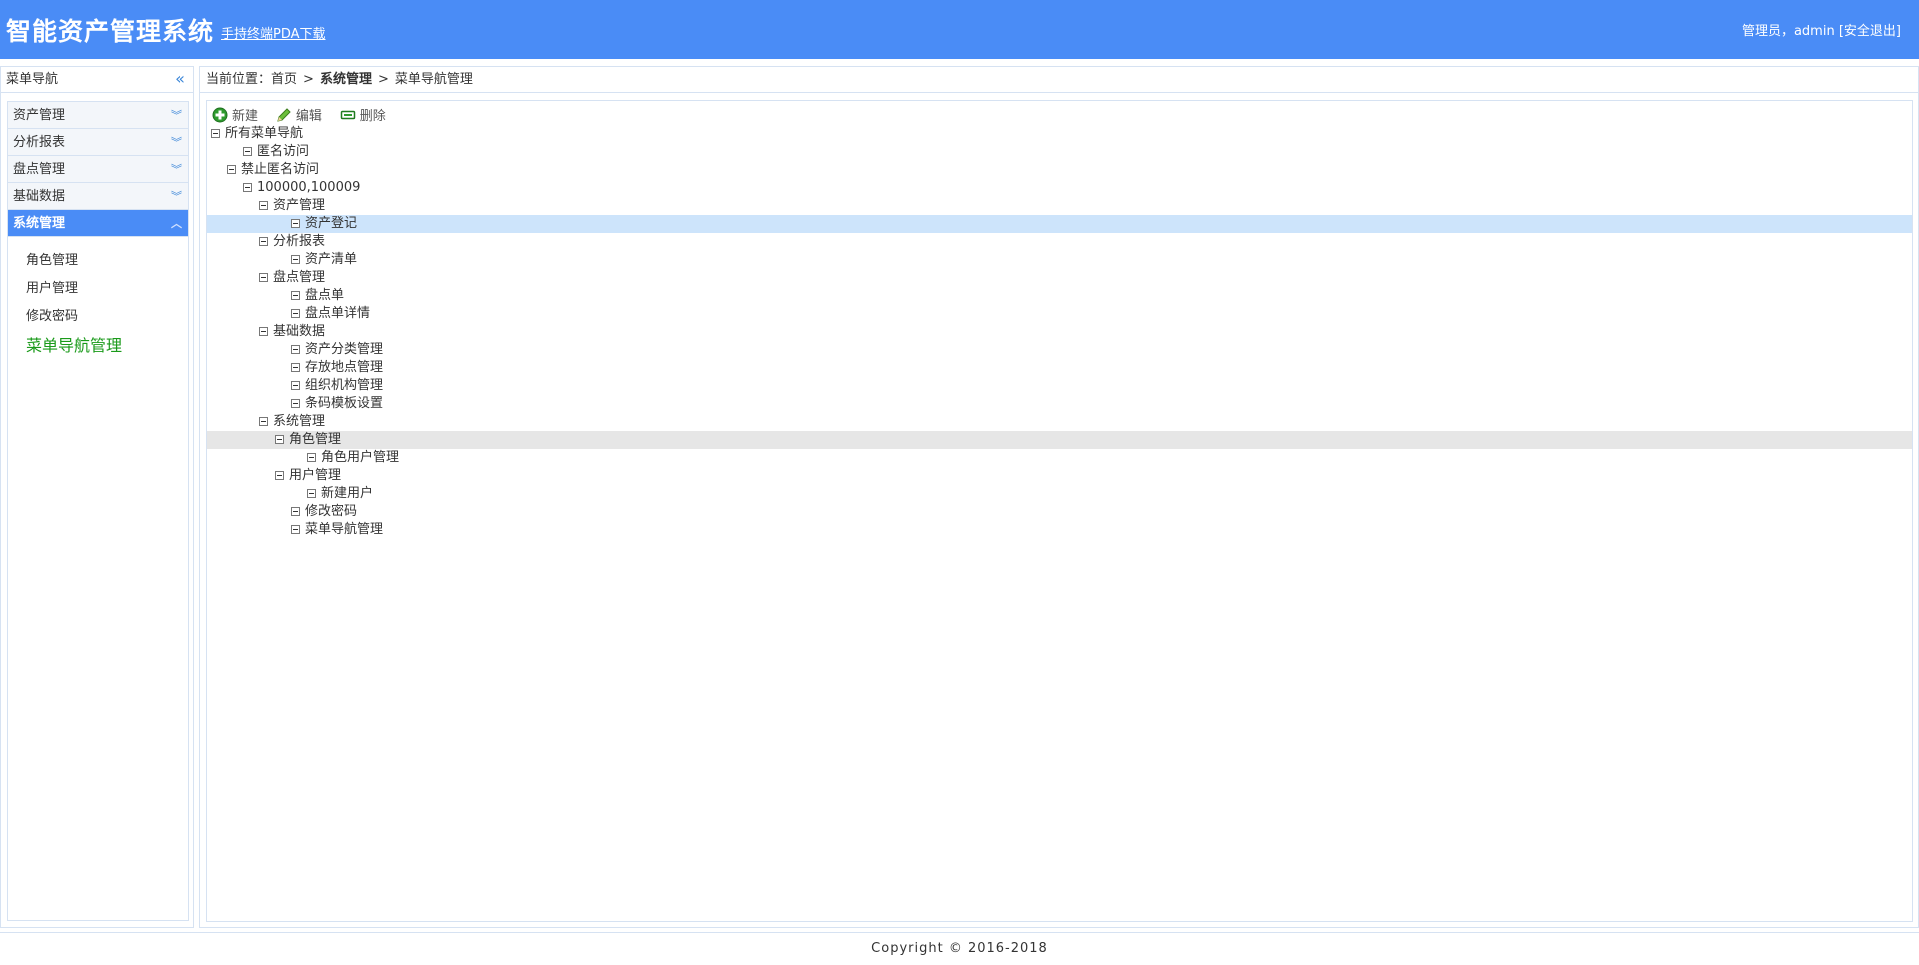 The width and height of the screenshot is (1919, 965). Describe the element at coordinates (372, 116) in the screenshot. I see `delete-button-label: 删除` at that location.